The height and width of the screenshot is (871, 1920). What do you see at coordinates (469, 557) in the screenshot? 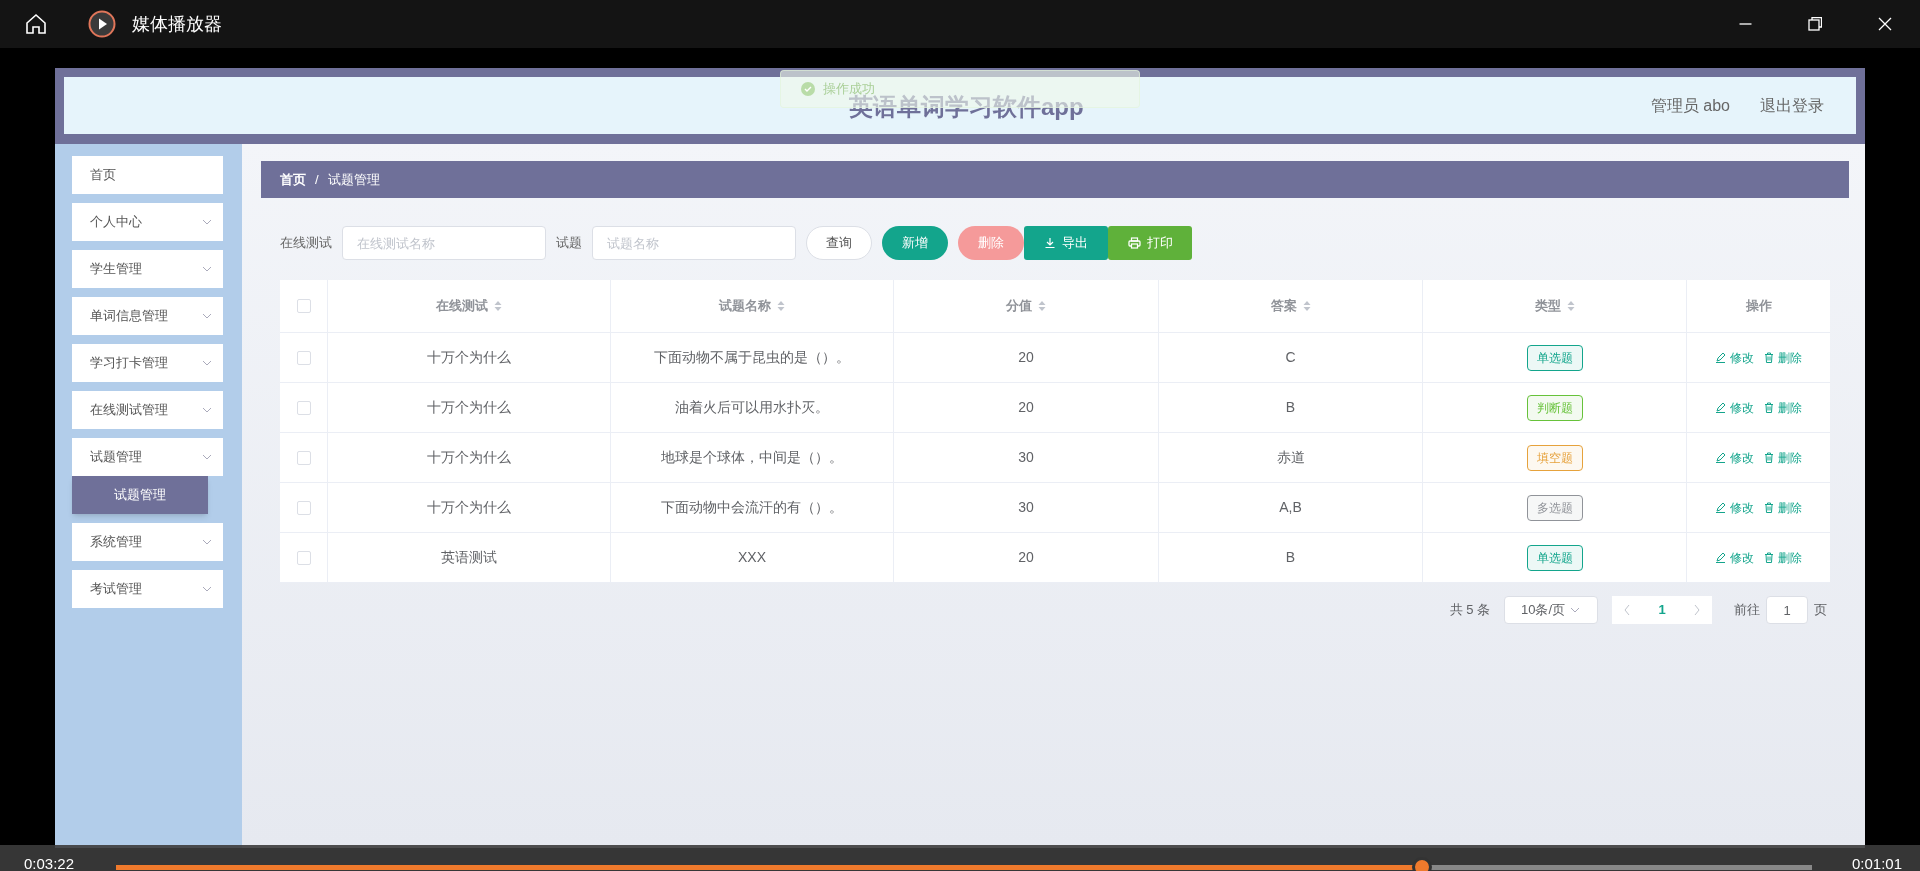
I see `table-cell-text: 英语测试` at bounding box center [469, 557].